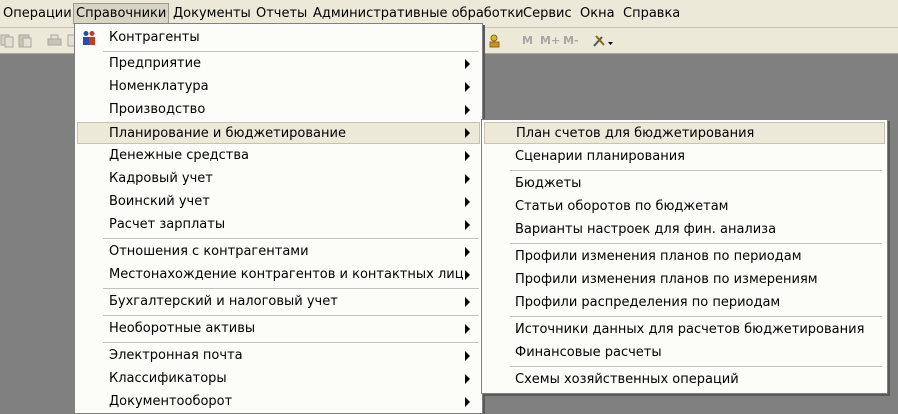  I want to click on menu-item-label: Денежные средства, so click(179, 155).